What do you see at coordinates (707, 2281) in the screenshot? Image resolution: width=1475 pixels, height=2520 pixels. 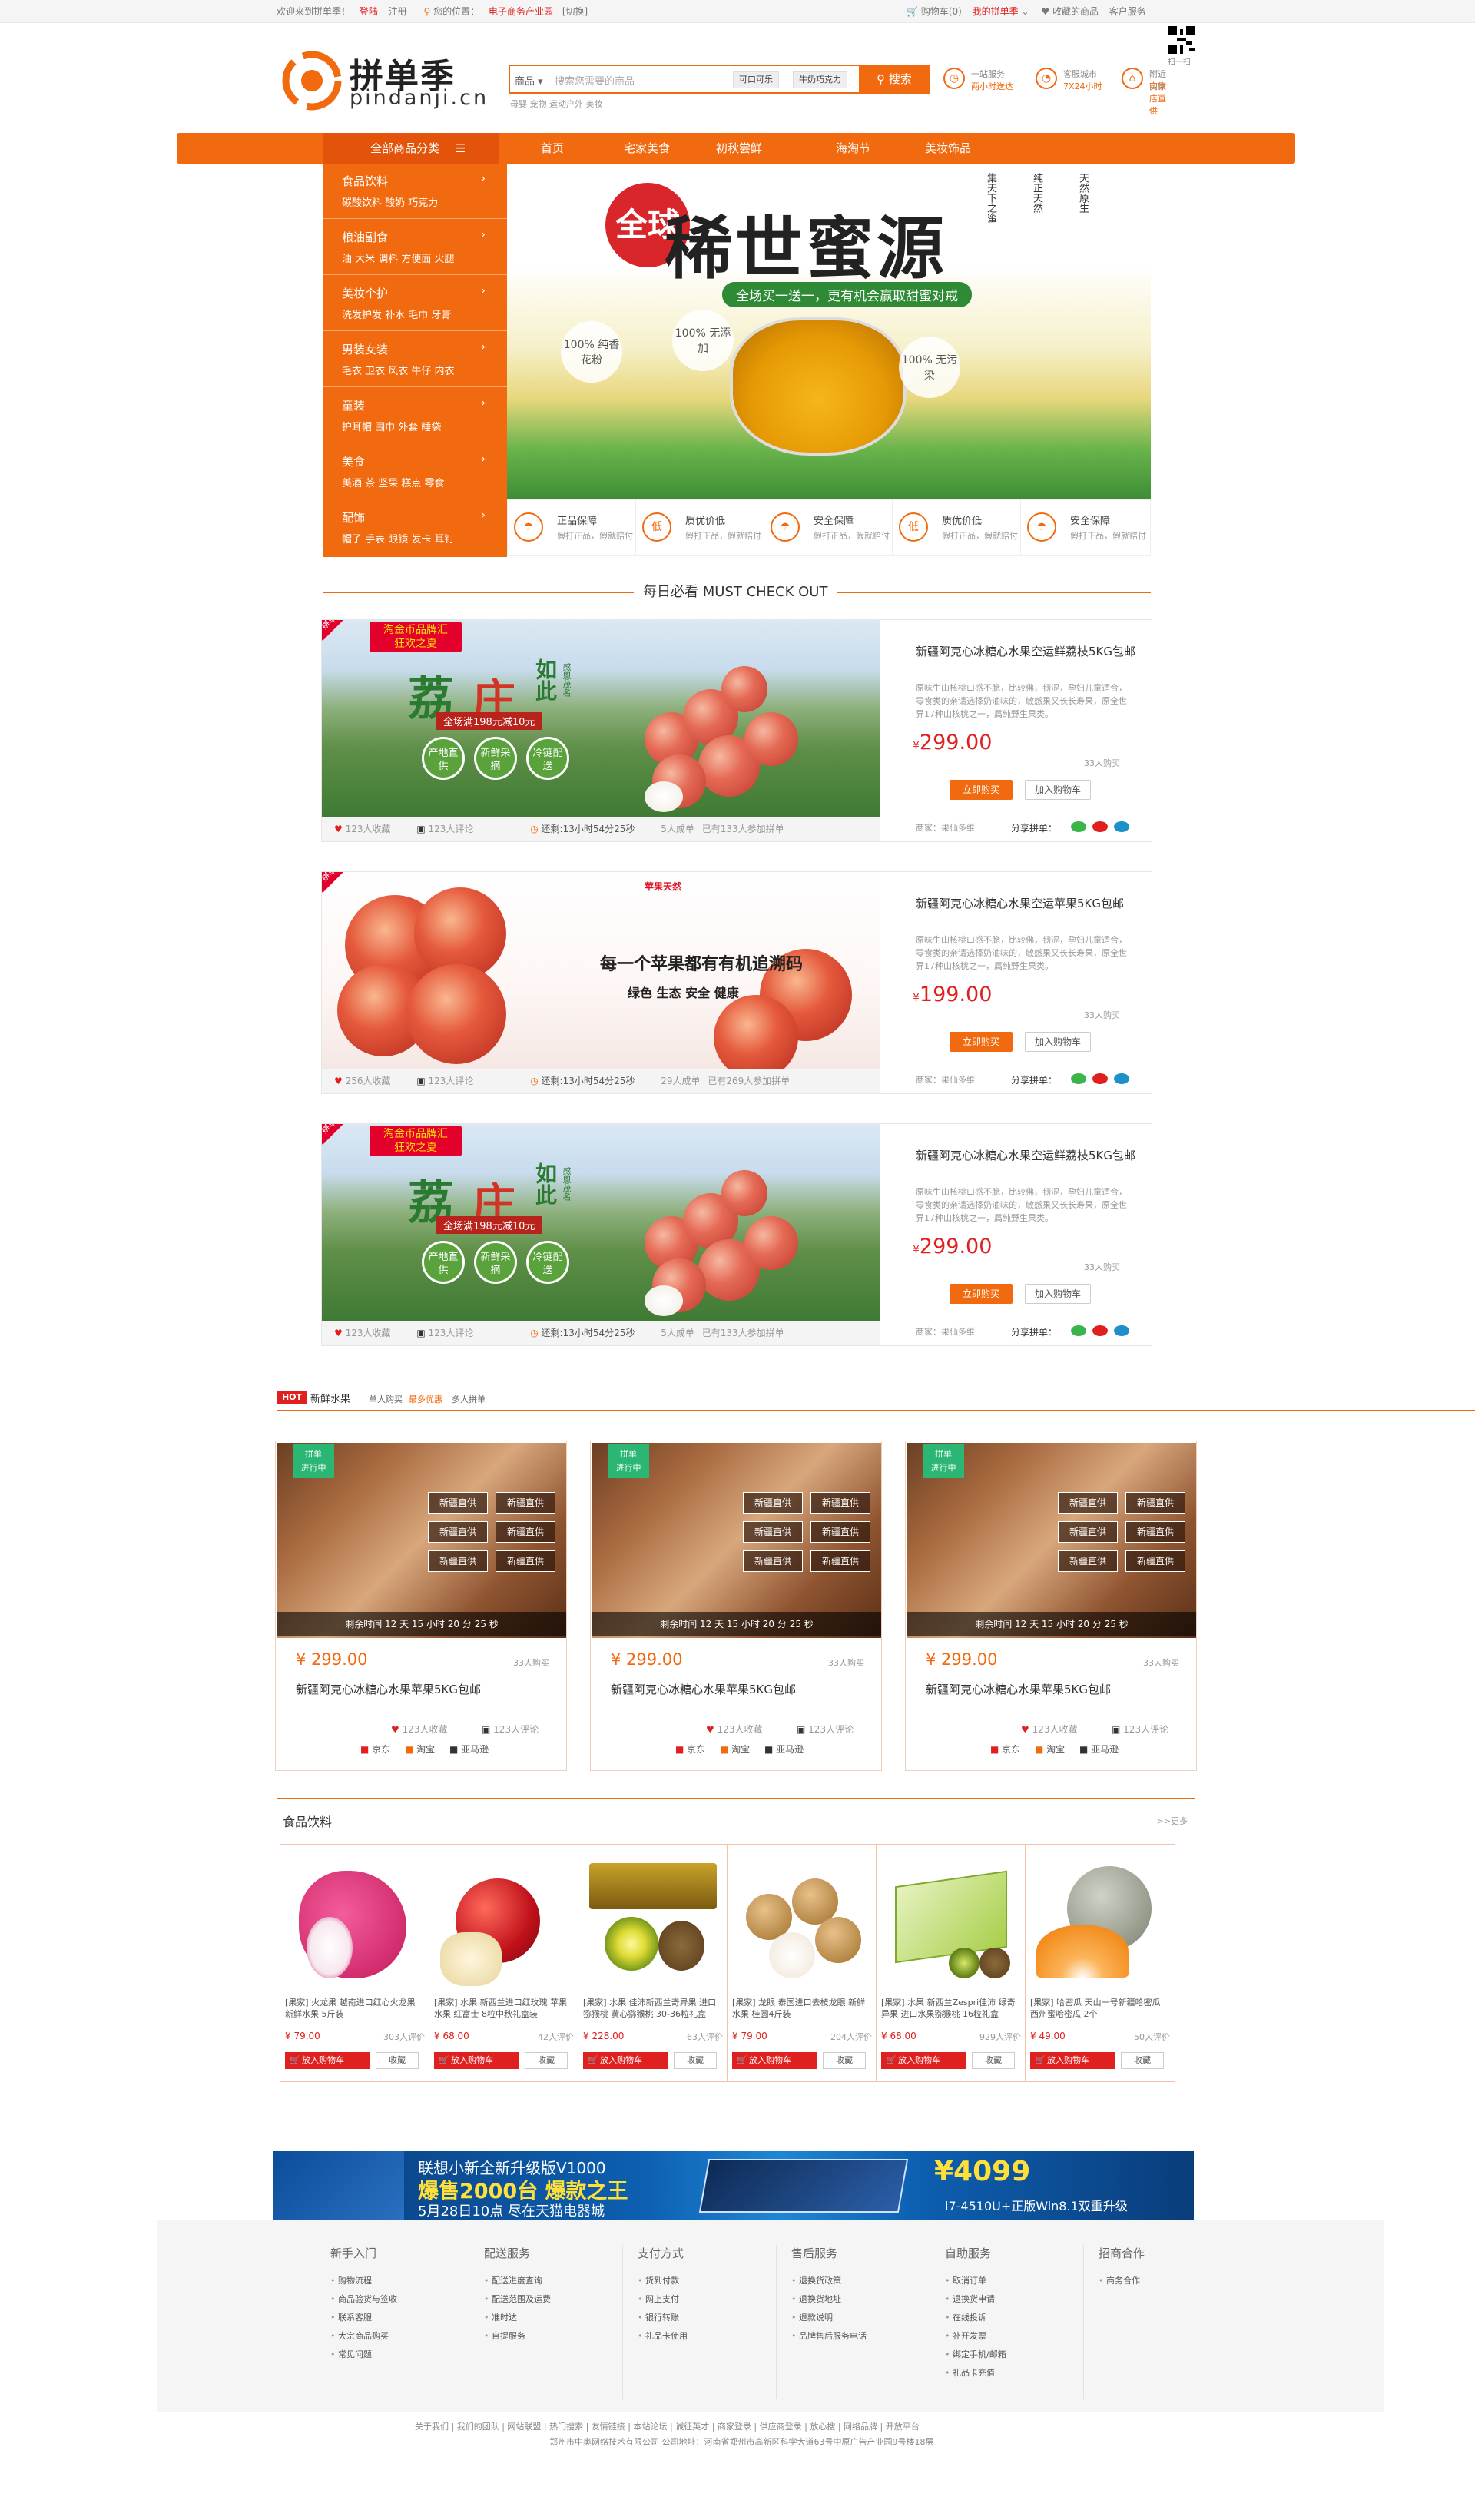 I see `footer-link: 货到付款` at bounding box center [707, 2281].